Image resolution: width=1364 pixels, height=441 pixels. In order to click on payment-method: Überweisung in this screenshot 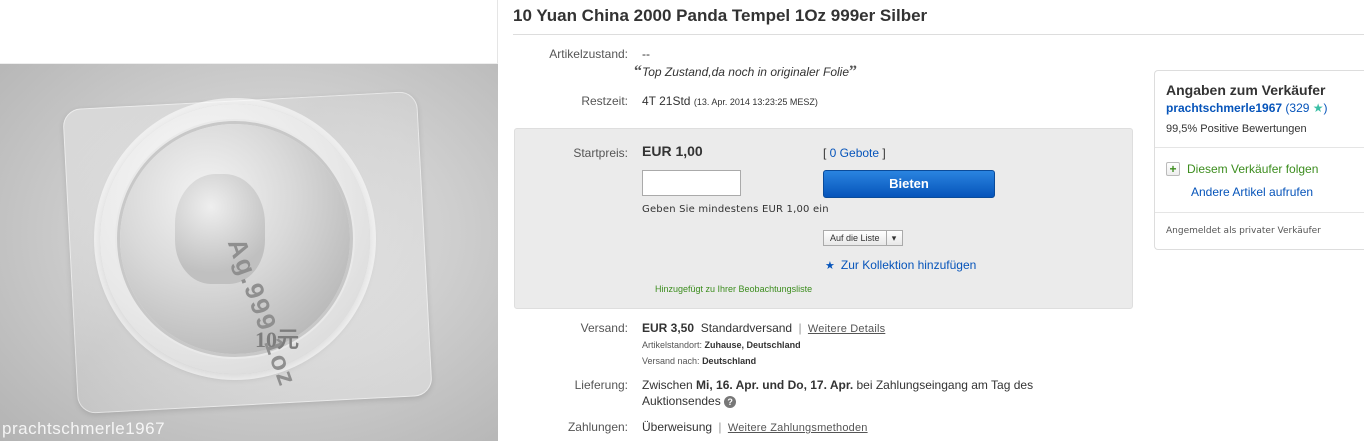, I will do `click(677, 427)`.